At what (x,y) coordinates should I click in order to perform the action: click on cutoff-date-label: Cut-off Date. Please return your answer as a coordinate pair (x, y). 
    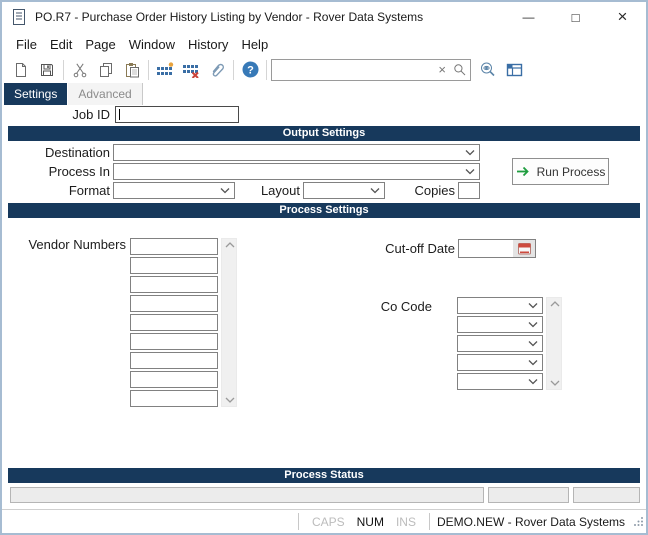
    Looking at the image, I should click on (420, 248).